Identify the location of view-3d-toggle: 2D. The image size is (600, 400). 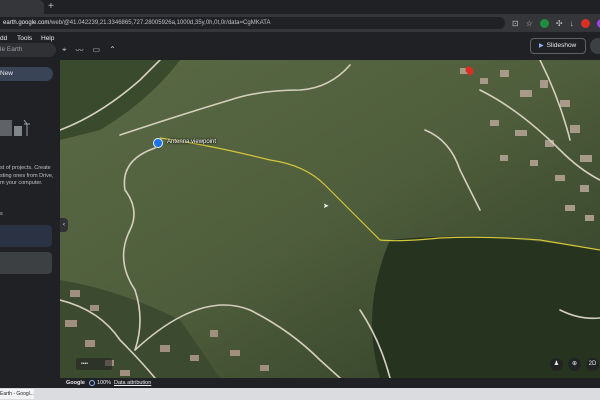
(592, 364).